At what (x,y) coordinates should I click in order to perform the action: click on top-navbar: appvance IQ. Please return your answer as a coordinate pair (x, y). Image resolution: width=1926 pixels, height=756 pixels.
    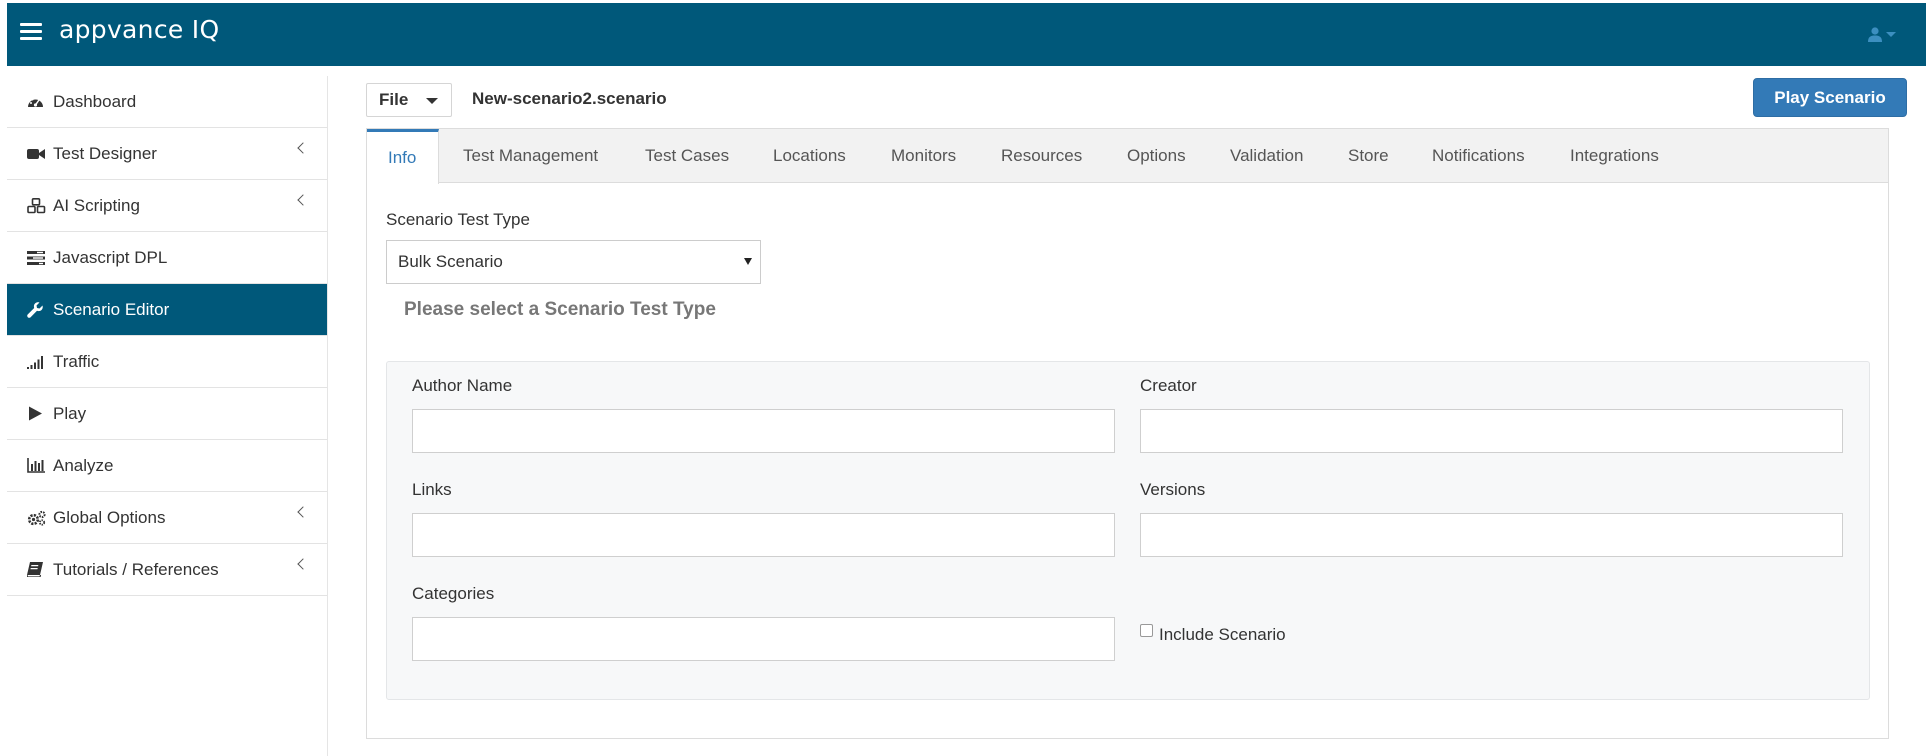
    Looking at the image, I should click on (966, 34).